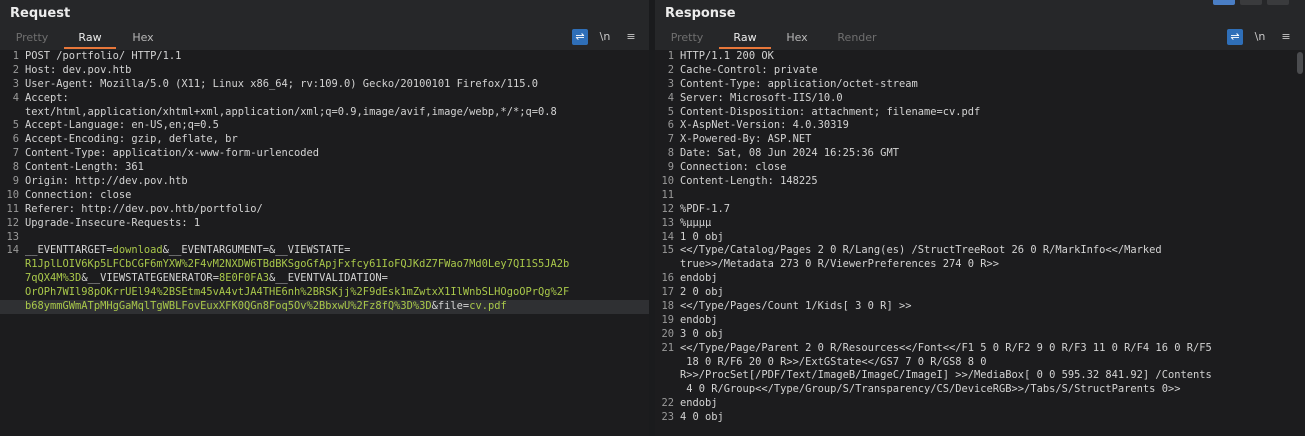 This screenshot has height=436, width=1305. What do you see at coordinates (328, 278) in the screenshot?
I see `param-name: __EVENTVALIDATION` at bounding box center [328, 278].